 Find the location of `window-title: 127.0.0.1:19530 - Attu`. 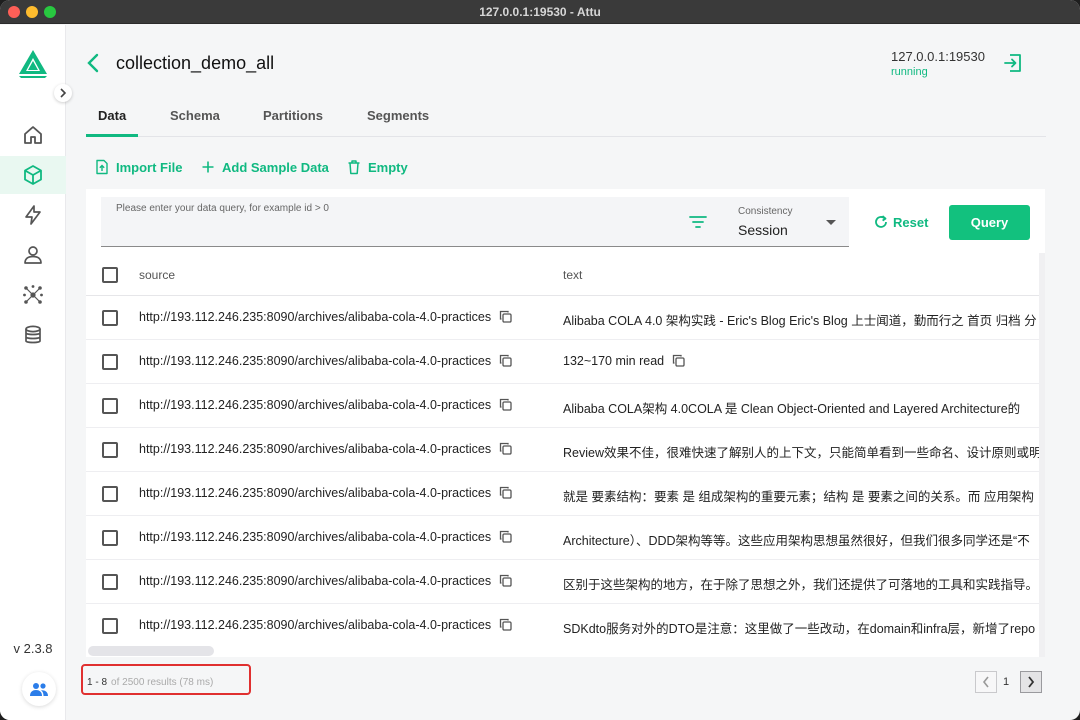

window-title: 127.0.0.1:19530 - Attu is located at coordinates (540, 12).